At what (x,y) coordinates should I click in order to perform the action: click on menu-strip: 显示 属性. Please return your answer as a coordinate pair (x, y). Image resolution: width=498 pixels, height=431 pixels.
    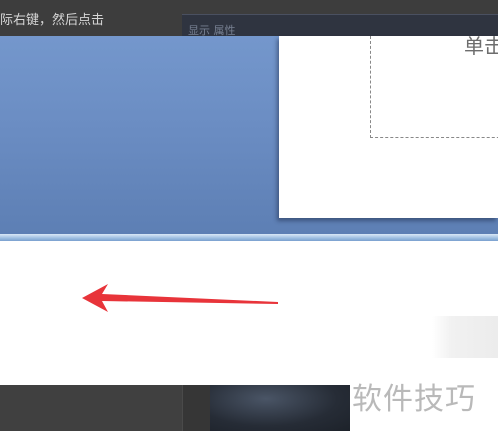
    Looking at the image, I should click on (340, 25).